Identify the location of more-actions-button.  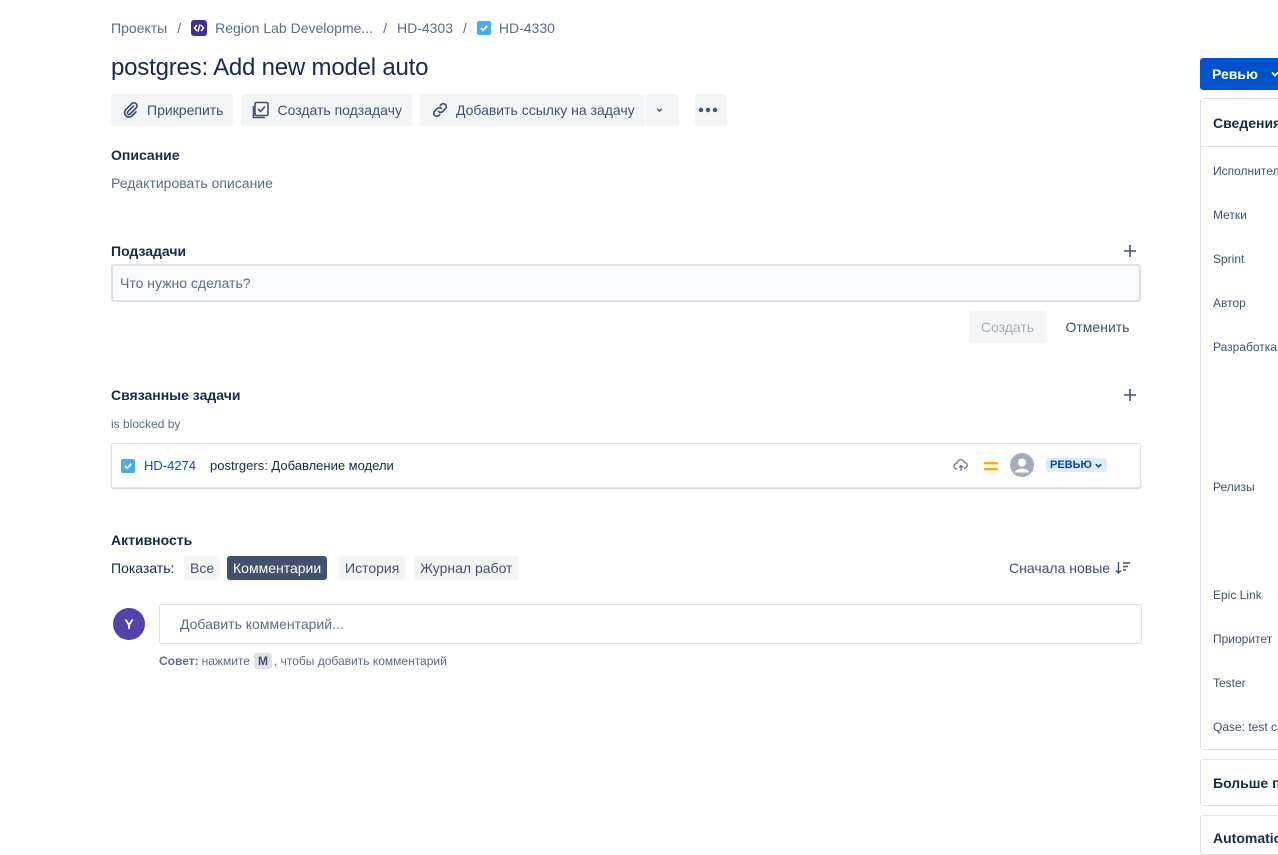
(710, 110).